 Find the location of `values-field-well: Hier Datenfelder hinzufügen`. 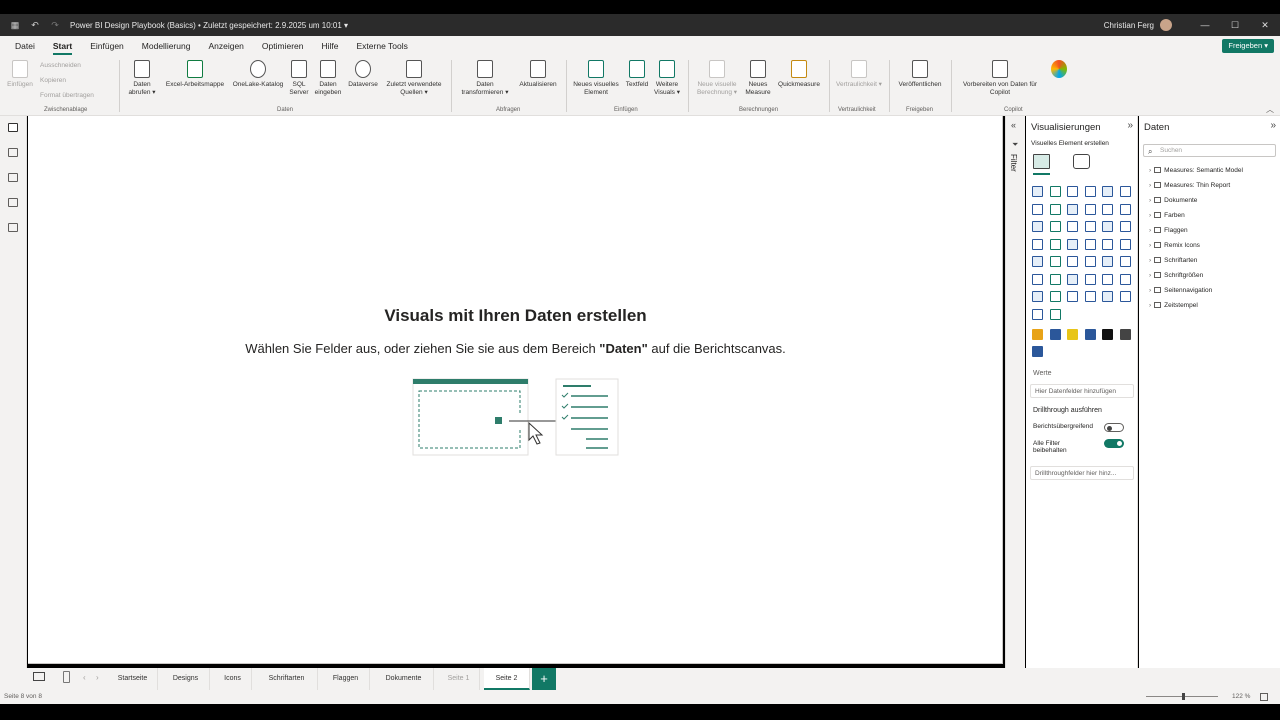

values-field-well: Hier Datenfelder hinzufügen is located at coordinates (1082, 391).